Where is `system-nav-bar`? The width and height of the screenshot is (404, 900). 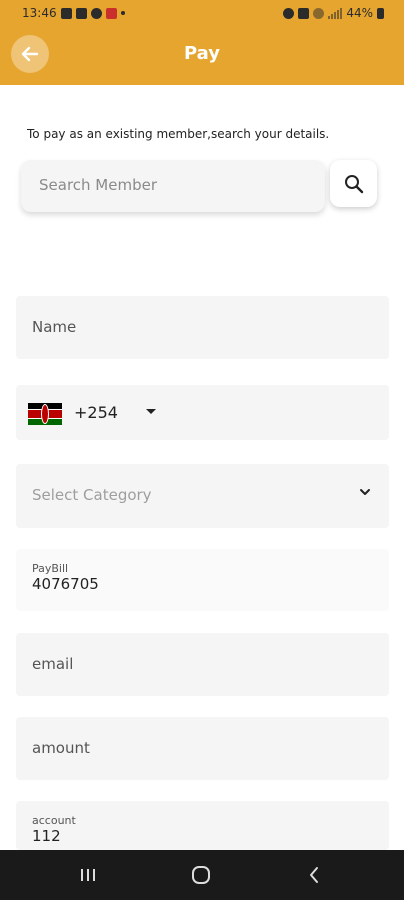 system-nav-bar is located at coordinates (202, 875).